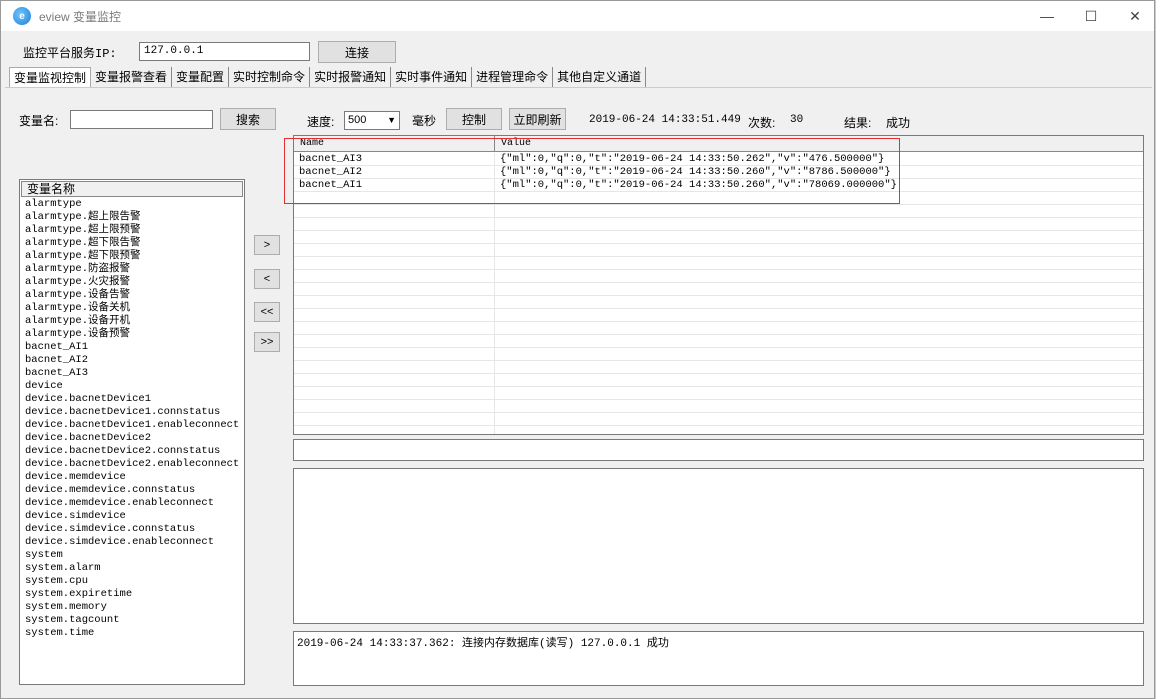  I want to click on list-item: alarmtype.超下限预警, so click(132, 256).